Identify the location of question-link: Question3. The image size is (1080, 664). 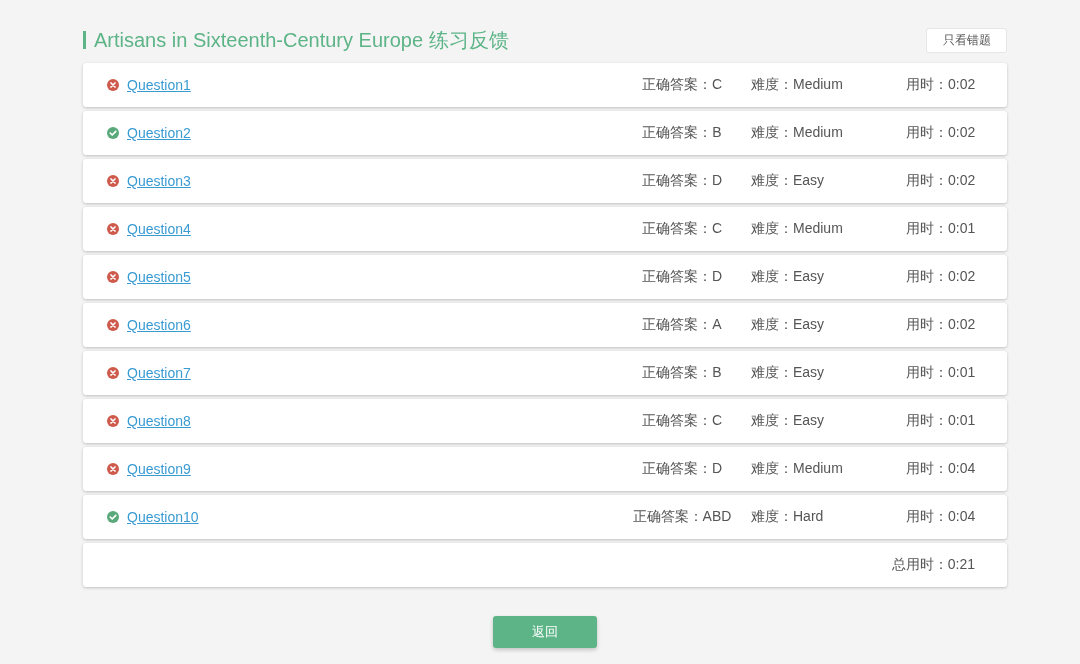
(159, 181).